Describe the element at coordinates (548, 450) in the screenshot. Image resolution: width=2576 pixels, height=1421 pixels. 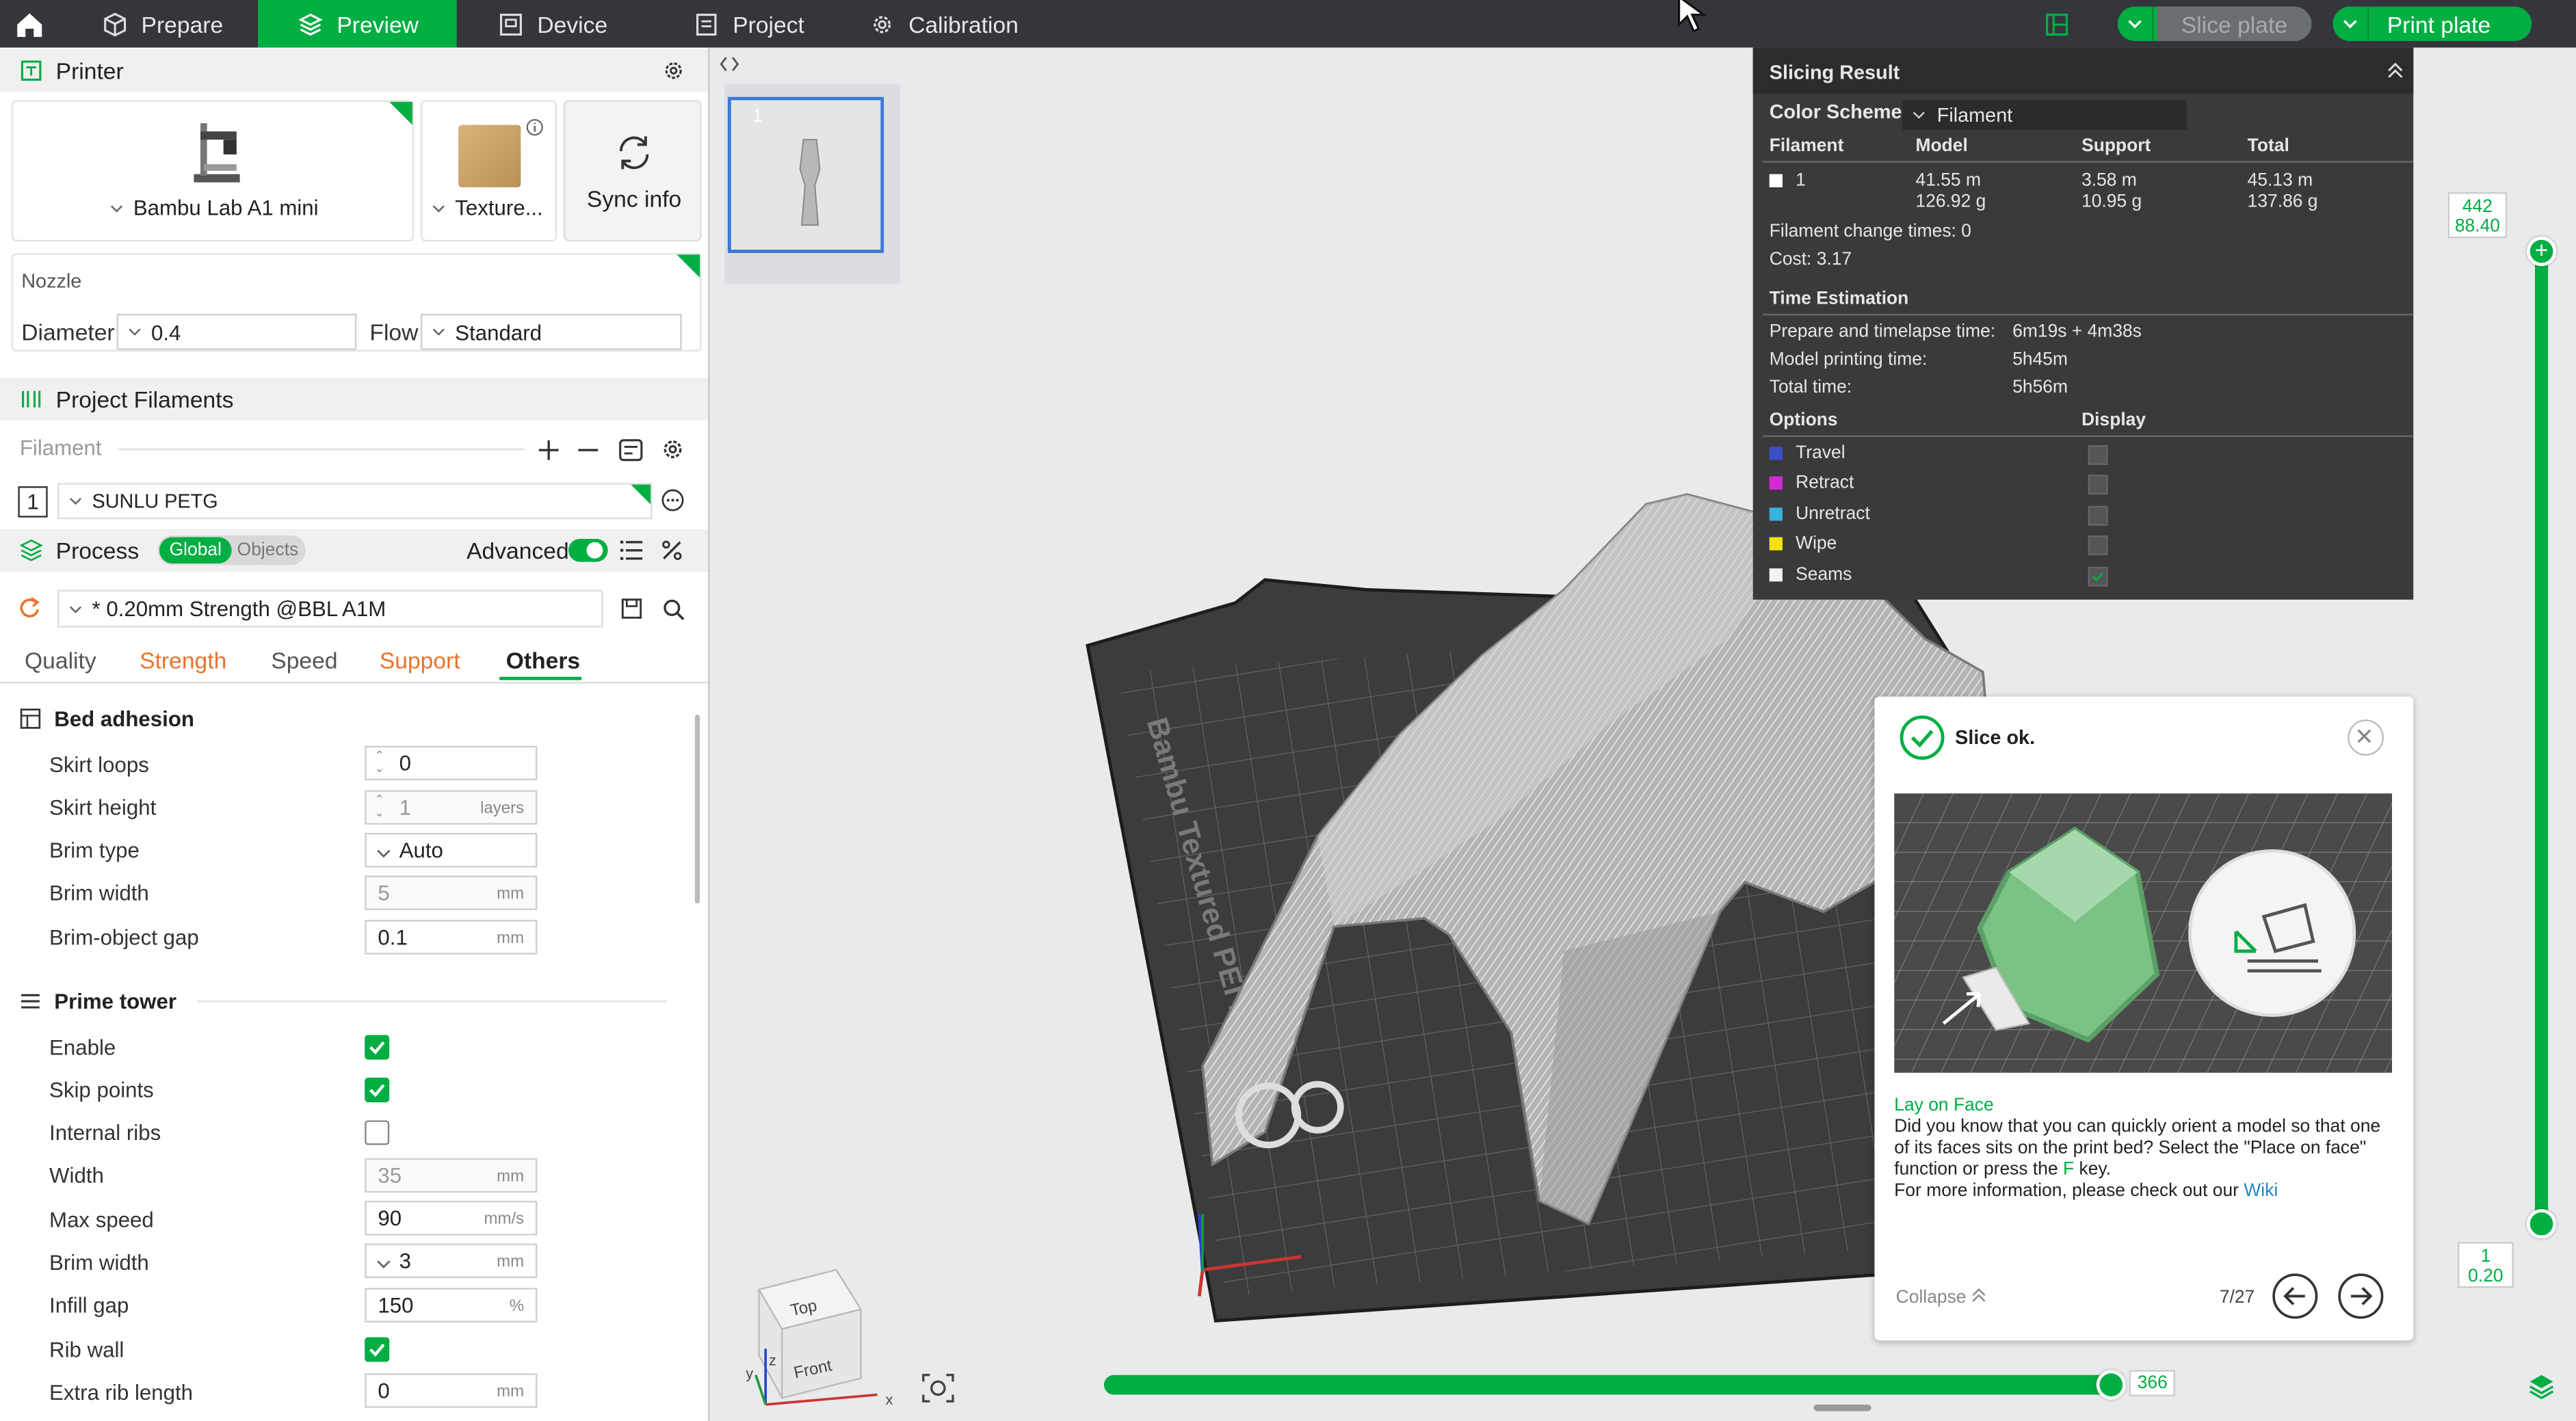
I see `add-filament-icon` at that location.